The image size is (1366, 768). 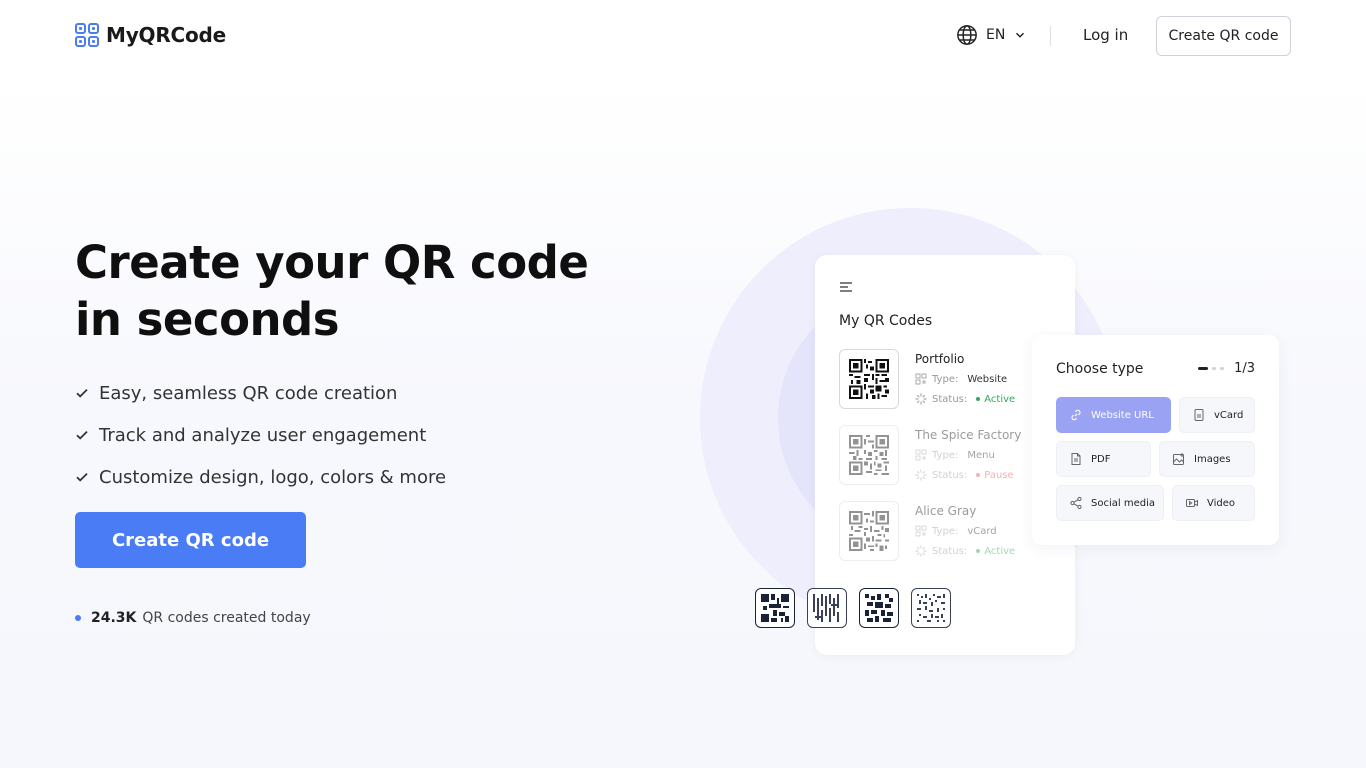 I want to click on qr-item-status: Status: Pause, so click(x=964, y=475).